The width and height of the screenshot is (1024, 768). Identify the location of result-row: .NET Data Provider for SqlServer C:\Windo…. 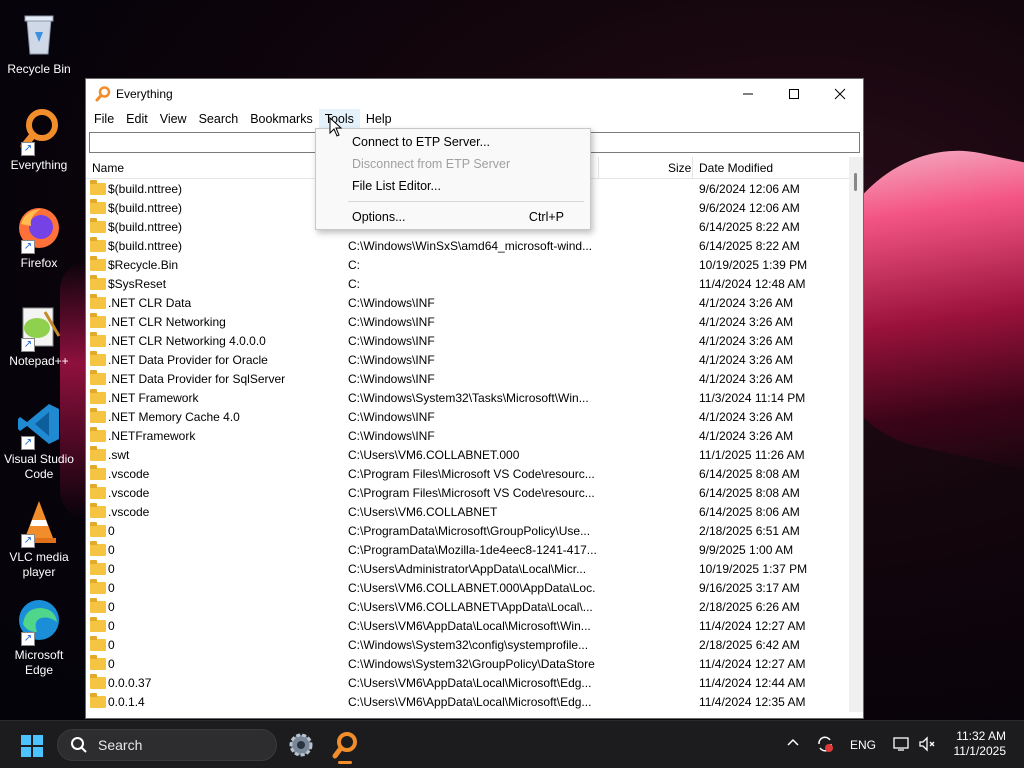
(467, 379).